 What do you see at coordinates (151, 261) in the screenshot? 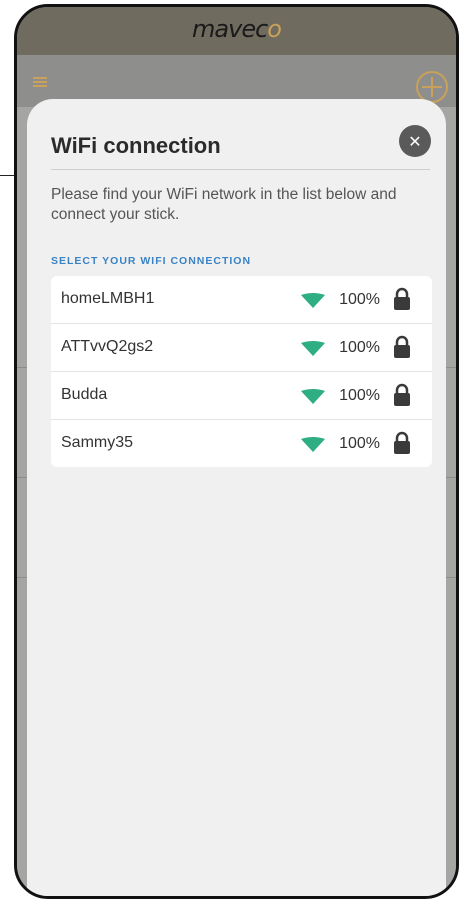
I see `section-label: SELECT YOUR WIFI CONNECTION` at bounding box center [151, 261].